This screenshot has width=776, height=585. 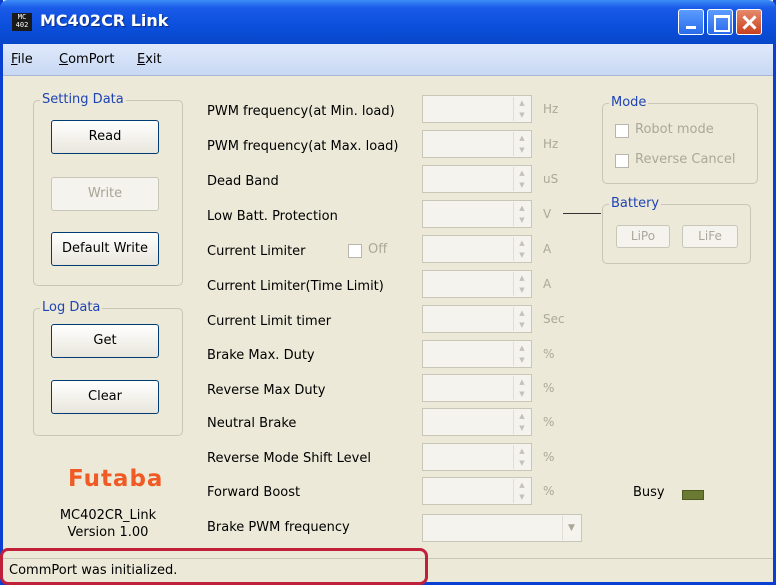 What do you see at coordinates (477, 457) in the screenshot?
I see `reverse-shift-spinbox: ▲ ▼` at bounding box center [477, 457].